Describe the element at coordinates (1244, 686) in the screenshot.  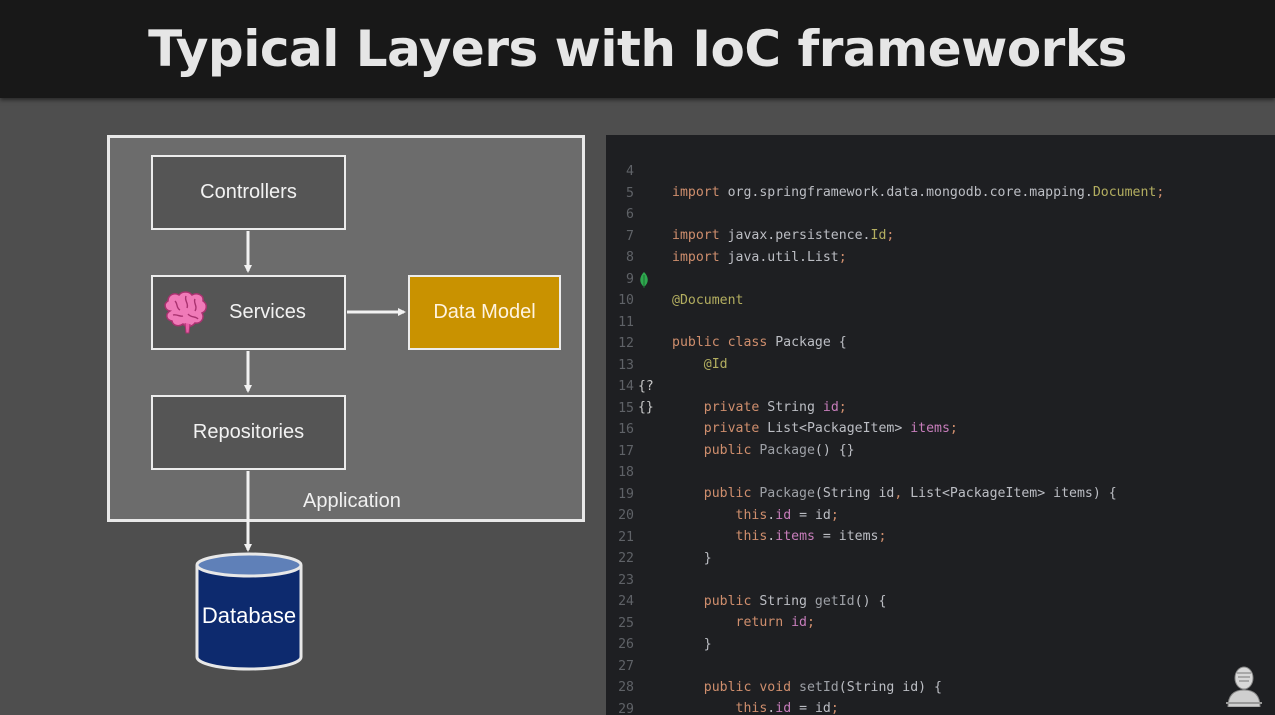
I see `avatar-icon` at that location.